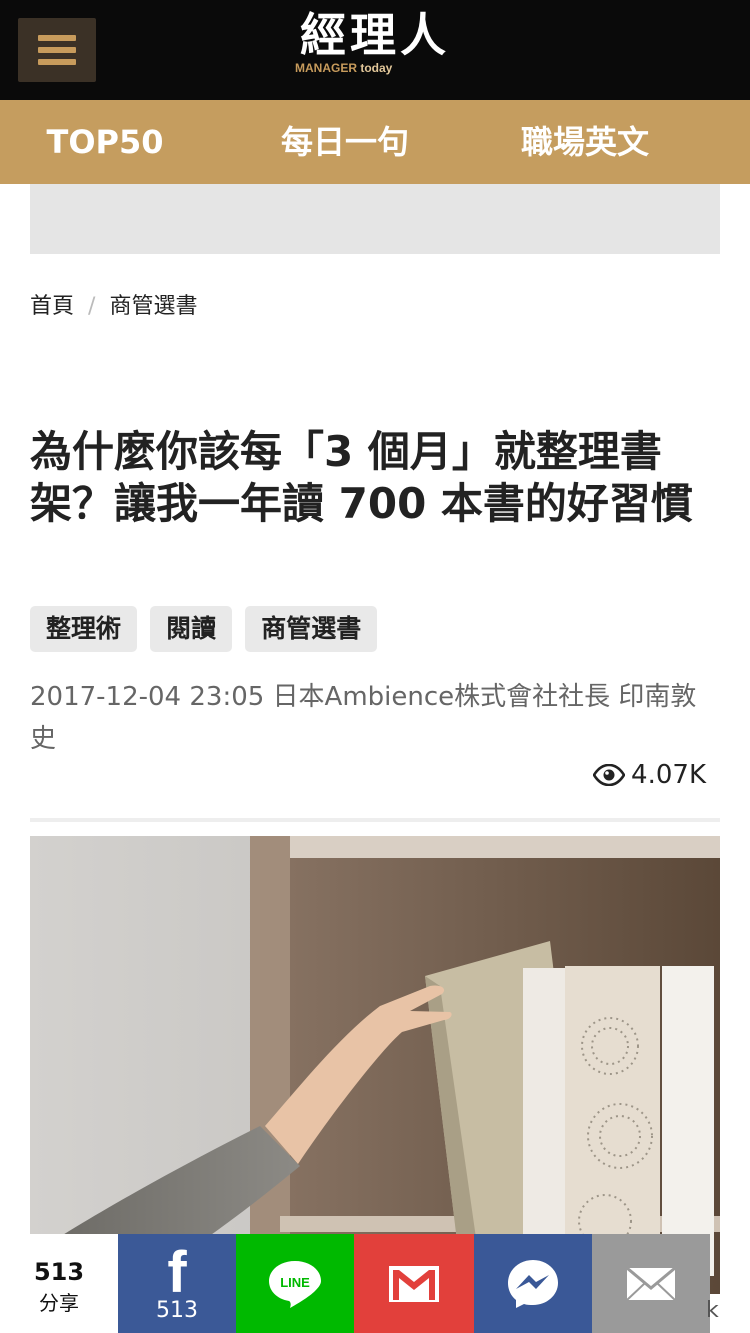 The height and width of the screenshot is (1333, 750). I want to click on messenger-icon, so click(533, 1283).